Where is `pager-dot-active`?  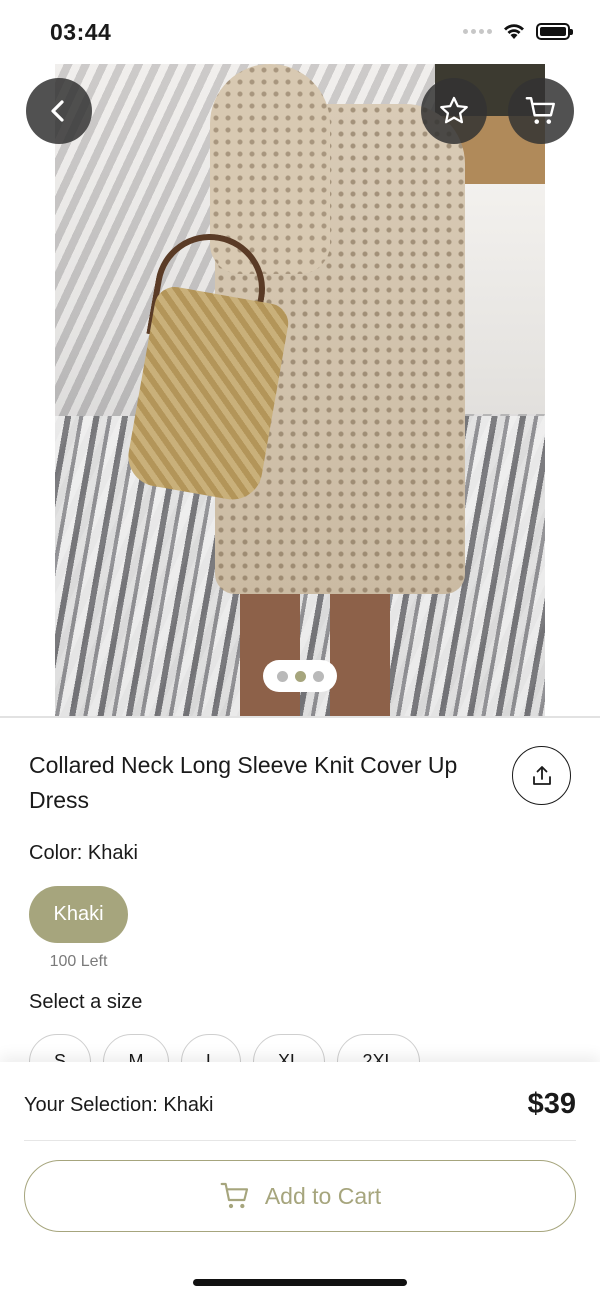 pager-dot-active is located at coordinates (300, 676).